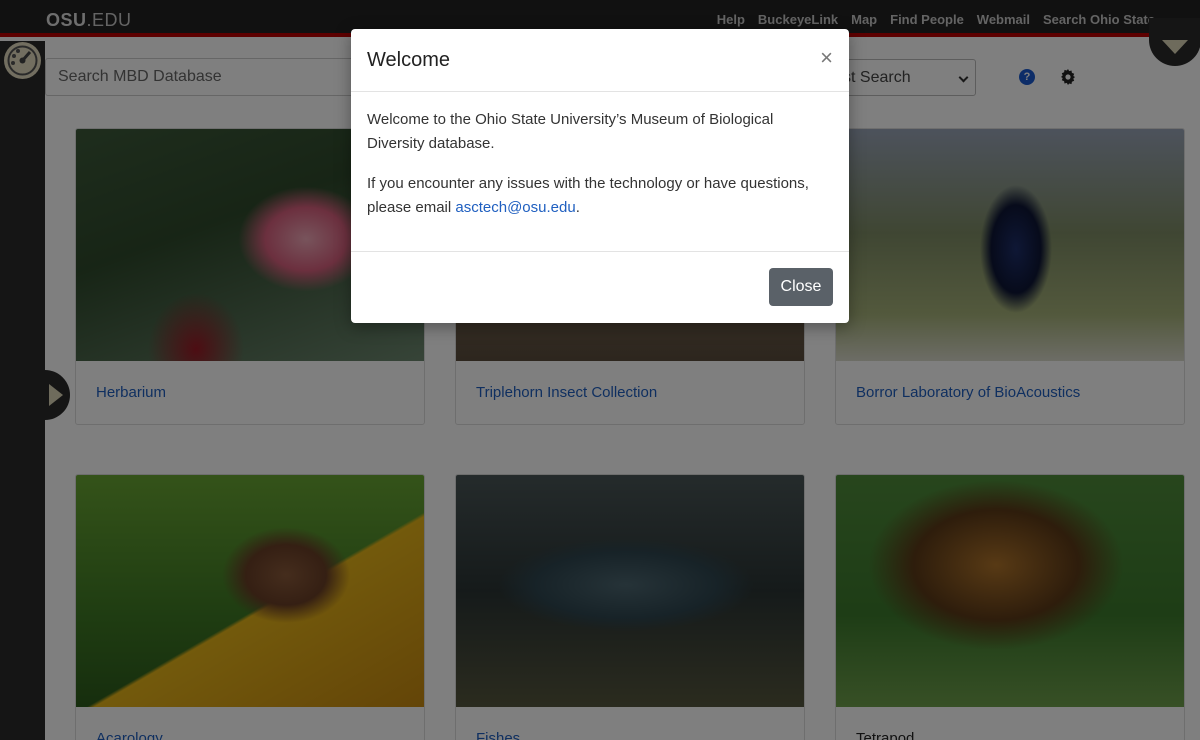  Describe the element at coordinates (408, 60) in the screenshot. I see `modal-title: Welcome` at that location.